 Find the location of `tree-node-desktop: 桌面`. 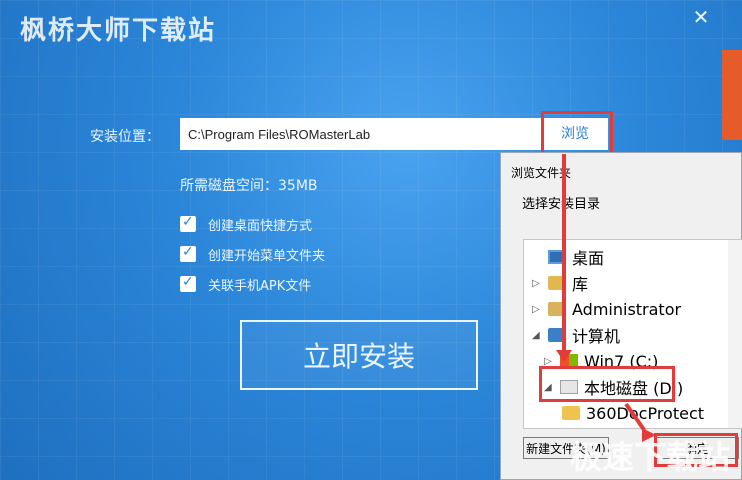

tree-node-desktop: 桌面 is located at coordinates (568, 257).